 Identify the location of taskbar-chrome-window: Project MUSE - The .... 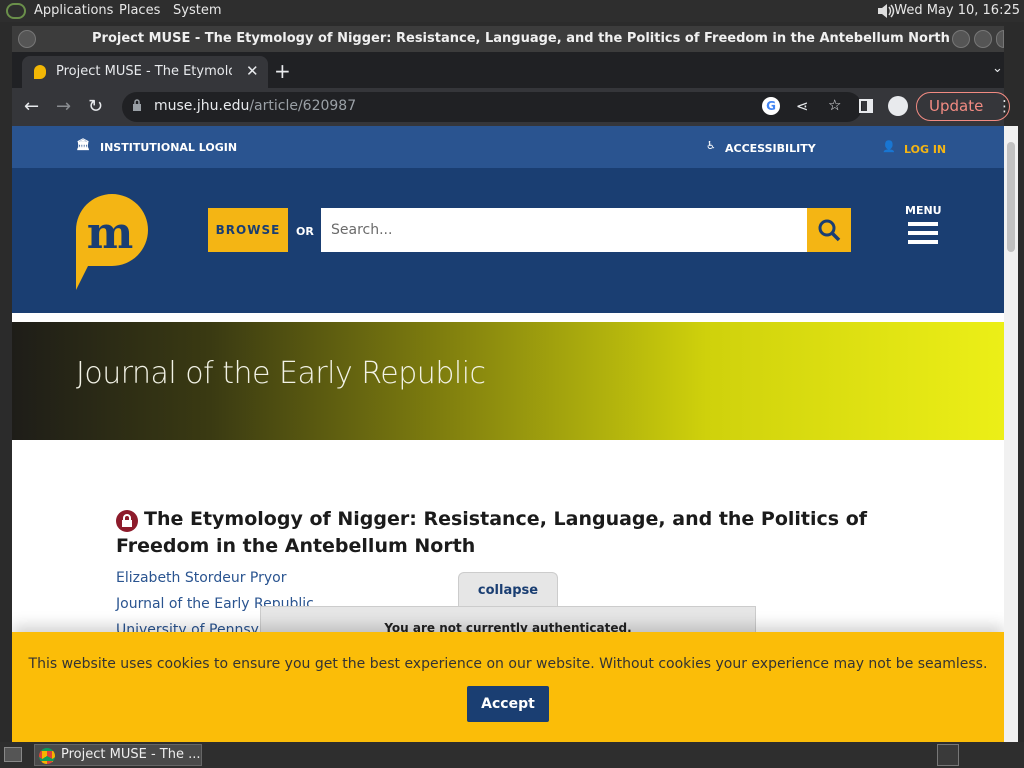
(118, 755).